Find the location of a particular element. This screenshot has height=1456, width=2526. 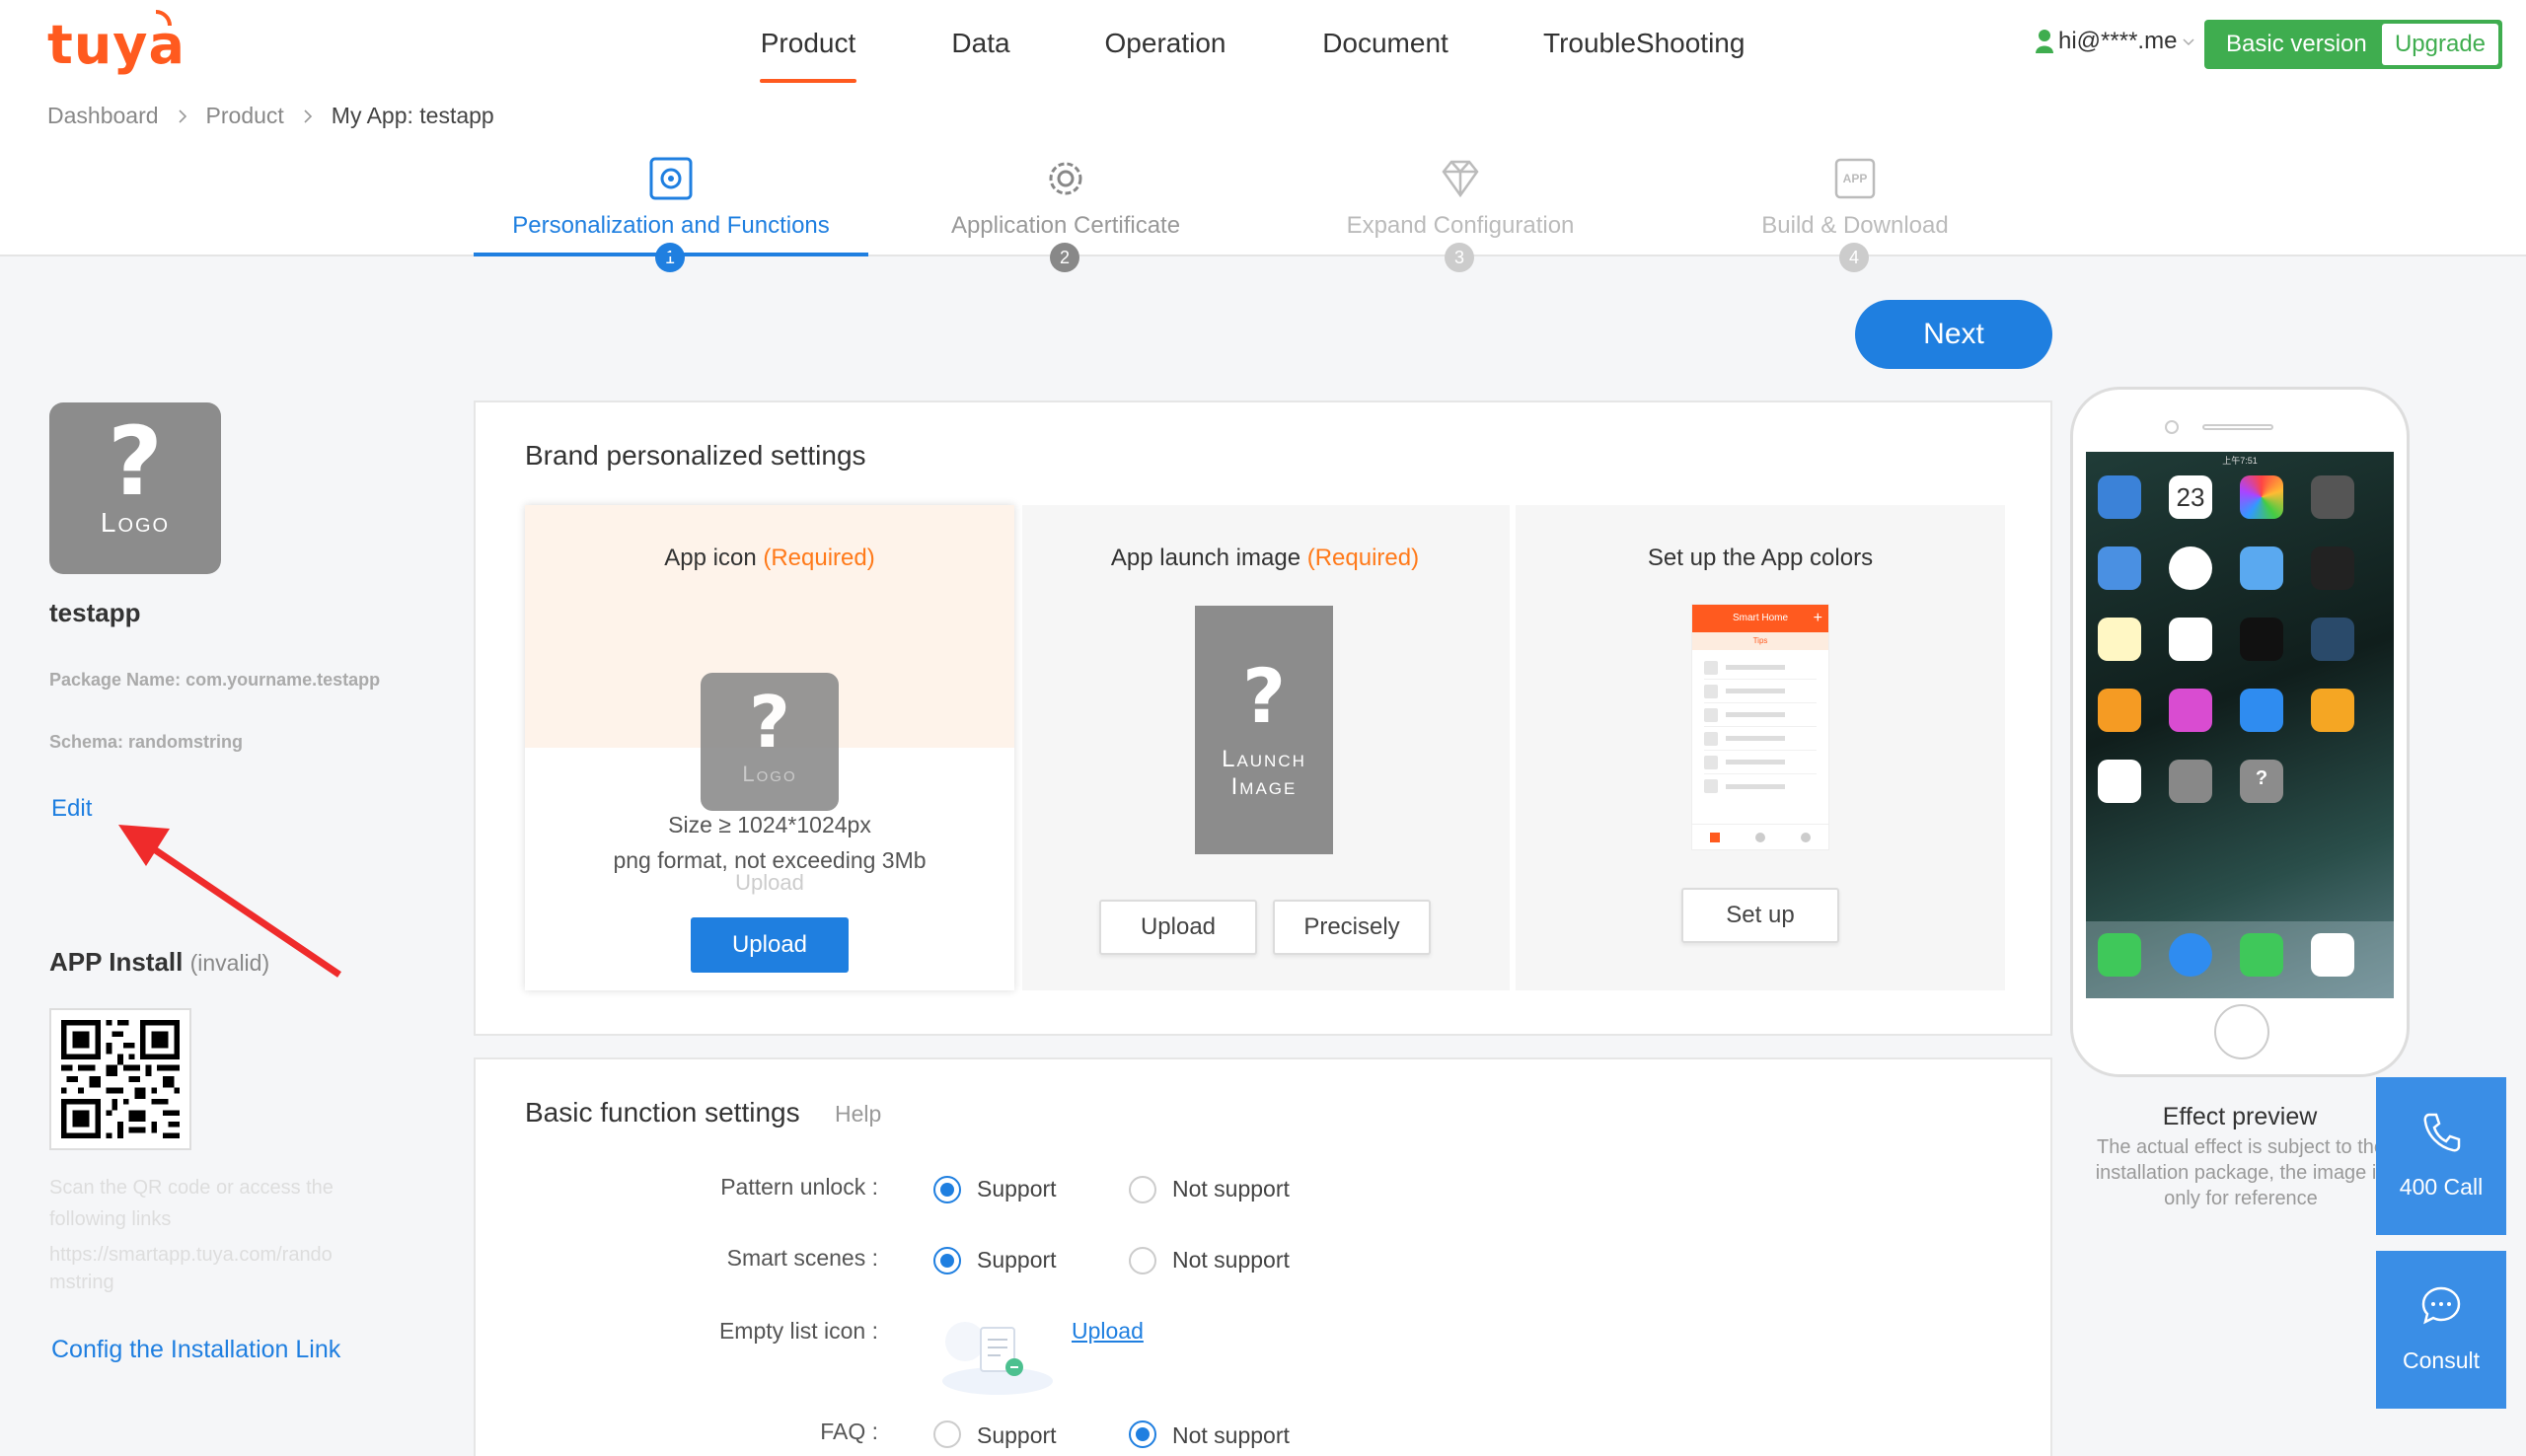

ghost-upload-label: Upload is located at coordinates (769, 882).